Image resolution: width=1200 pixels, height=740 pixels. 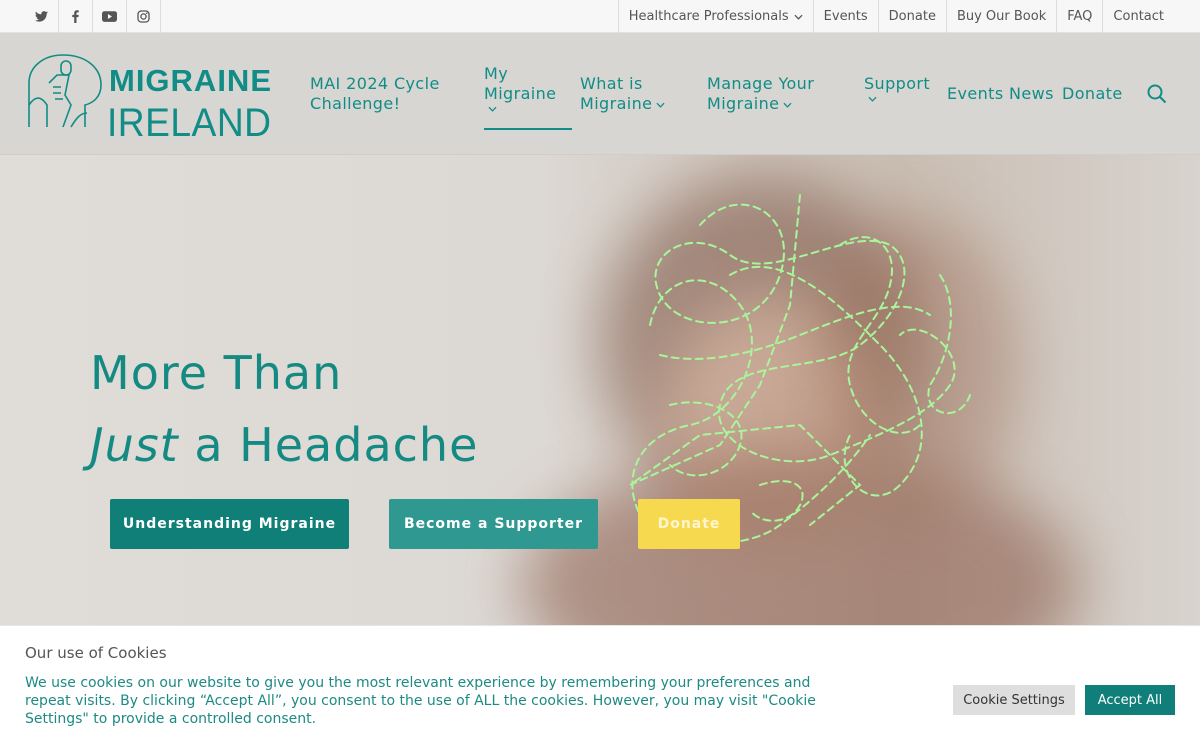 What do you see at coordinates (1138, 16) in the screenshot?
I see `contact-link: Contact` at bounding box center [1138, 16].